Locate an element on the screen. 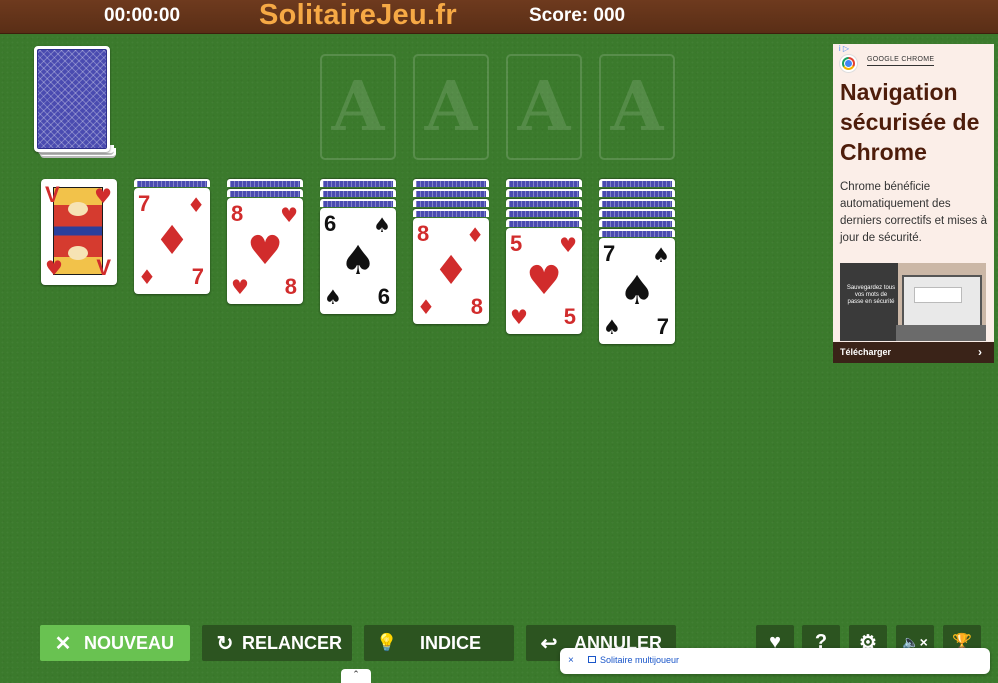 This screenshot has width=998, height=683. laptop-illustration is located at coordinates (942, 301).